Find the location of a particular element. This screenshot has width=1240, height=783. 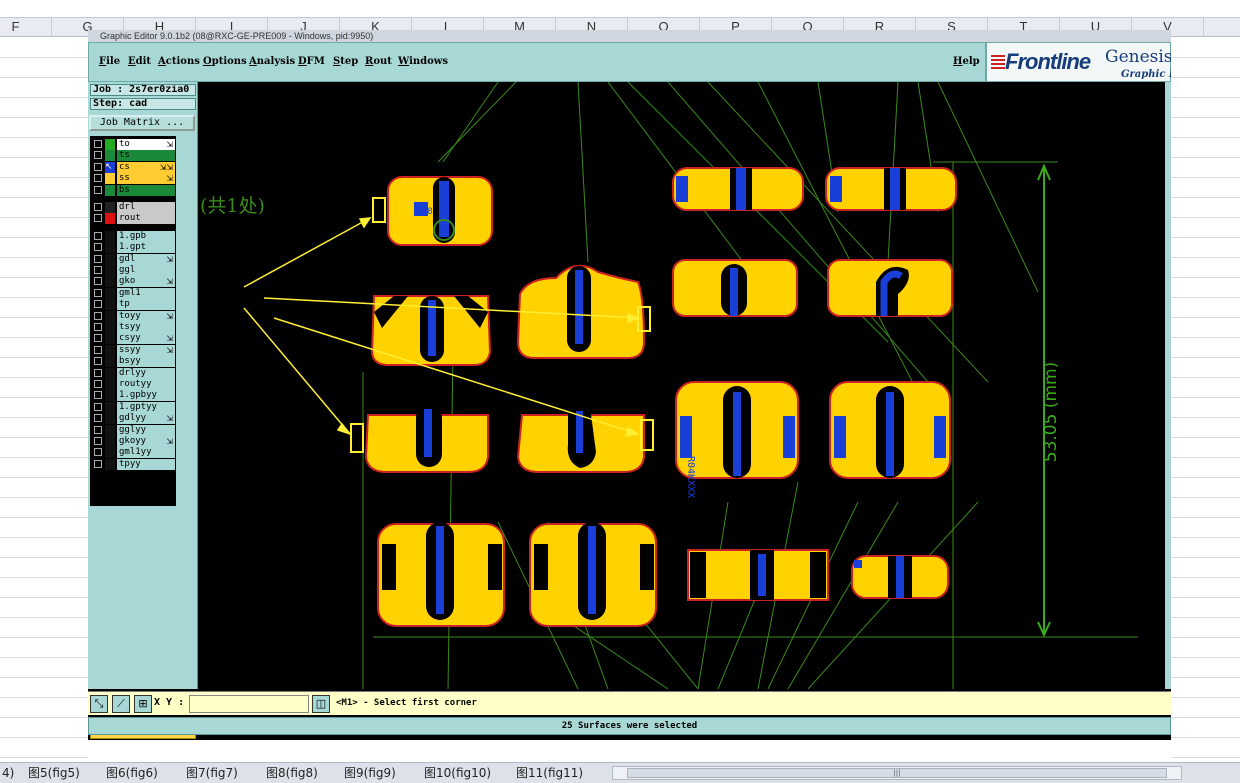

sheet-tab-fig10: 图10(fig10) is located at coordinates (457, 773).